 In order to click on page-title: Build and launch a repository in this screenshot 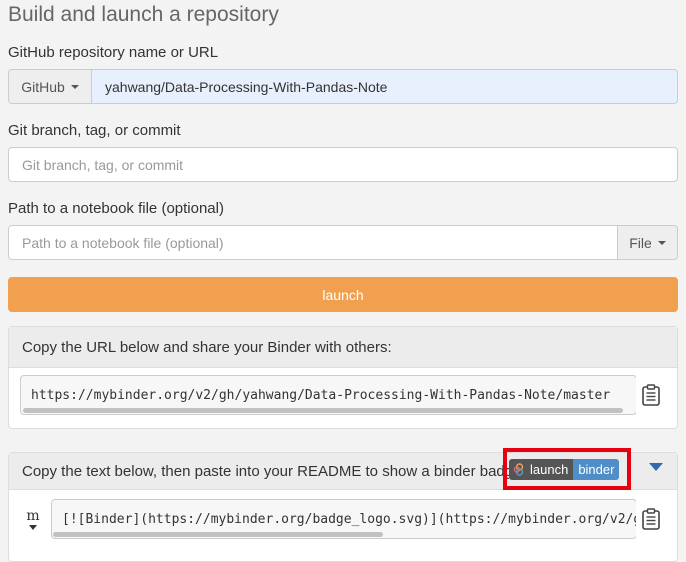, I will do `click(143, 14)`.